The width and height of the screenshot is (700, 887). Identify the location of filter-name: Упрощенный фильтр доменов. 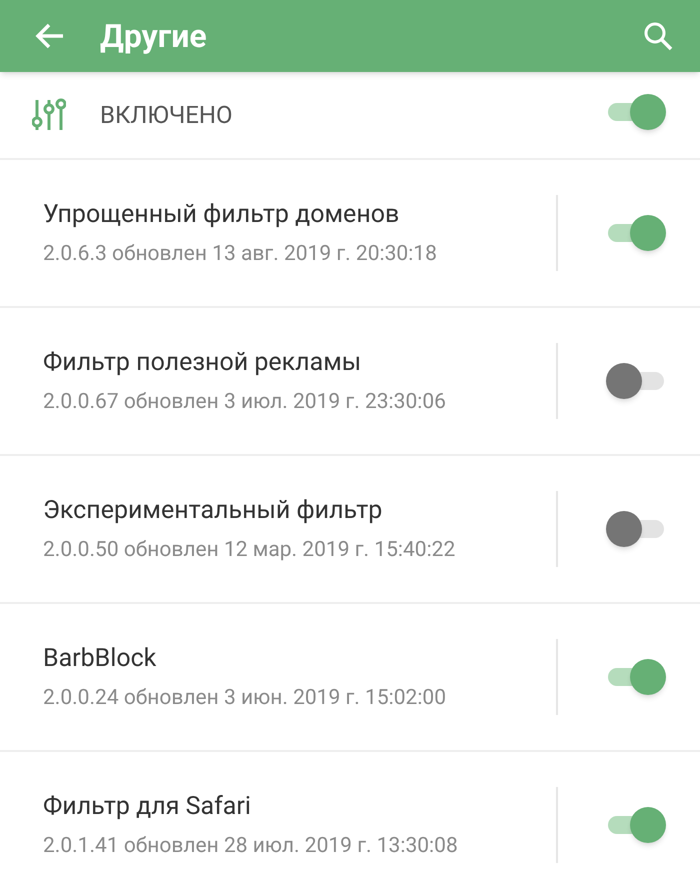
(221, 214).